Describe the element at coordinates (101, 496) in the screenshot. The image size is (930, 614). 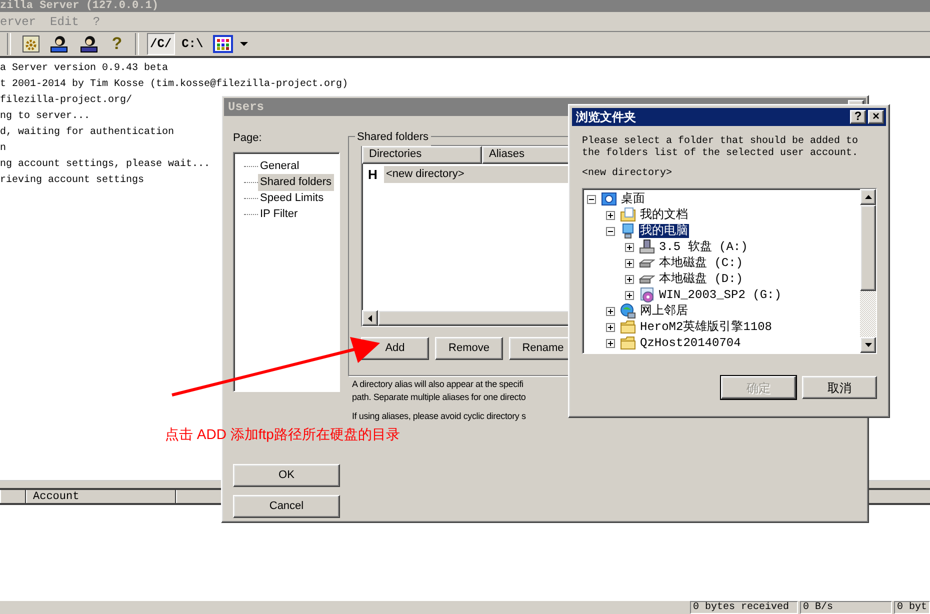
I see `column-header: Account` at that location.